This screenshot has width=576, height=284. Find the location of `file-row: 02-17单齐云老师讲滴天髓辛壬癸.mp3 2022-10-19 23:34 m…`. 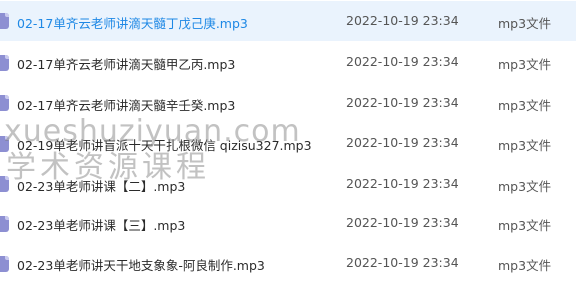

file-row: 02-17单齐云老师讲滴天髓辛壬癸.mp3 2022-10-19 23:34 m… is located at coordinates (288, 102).